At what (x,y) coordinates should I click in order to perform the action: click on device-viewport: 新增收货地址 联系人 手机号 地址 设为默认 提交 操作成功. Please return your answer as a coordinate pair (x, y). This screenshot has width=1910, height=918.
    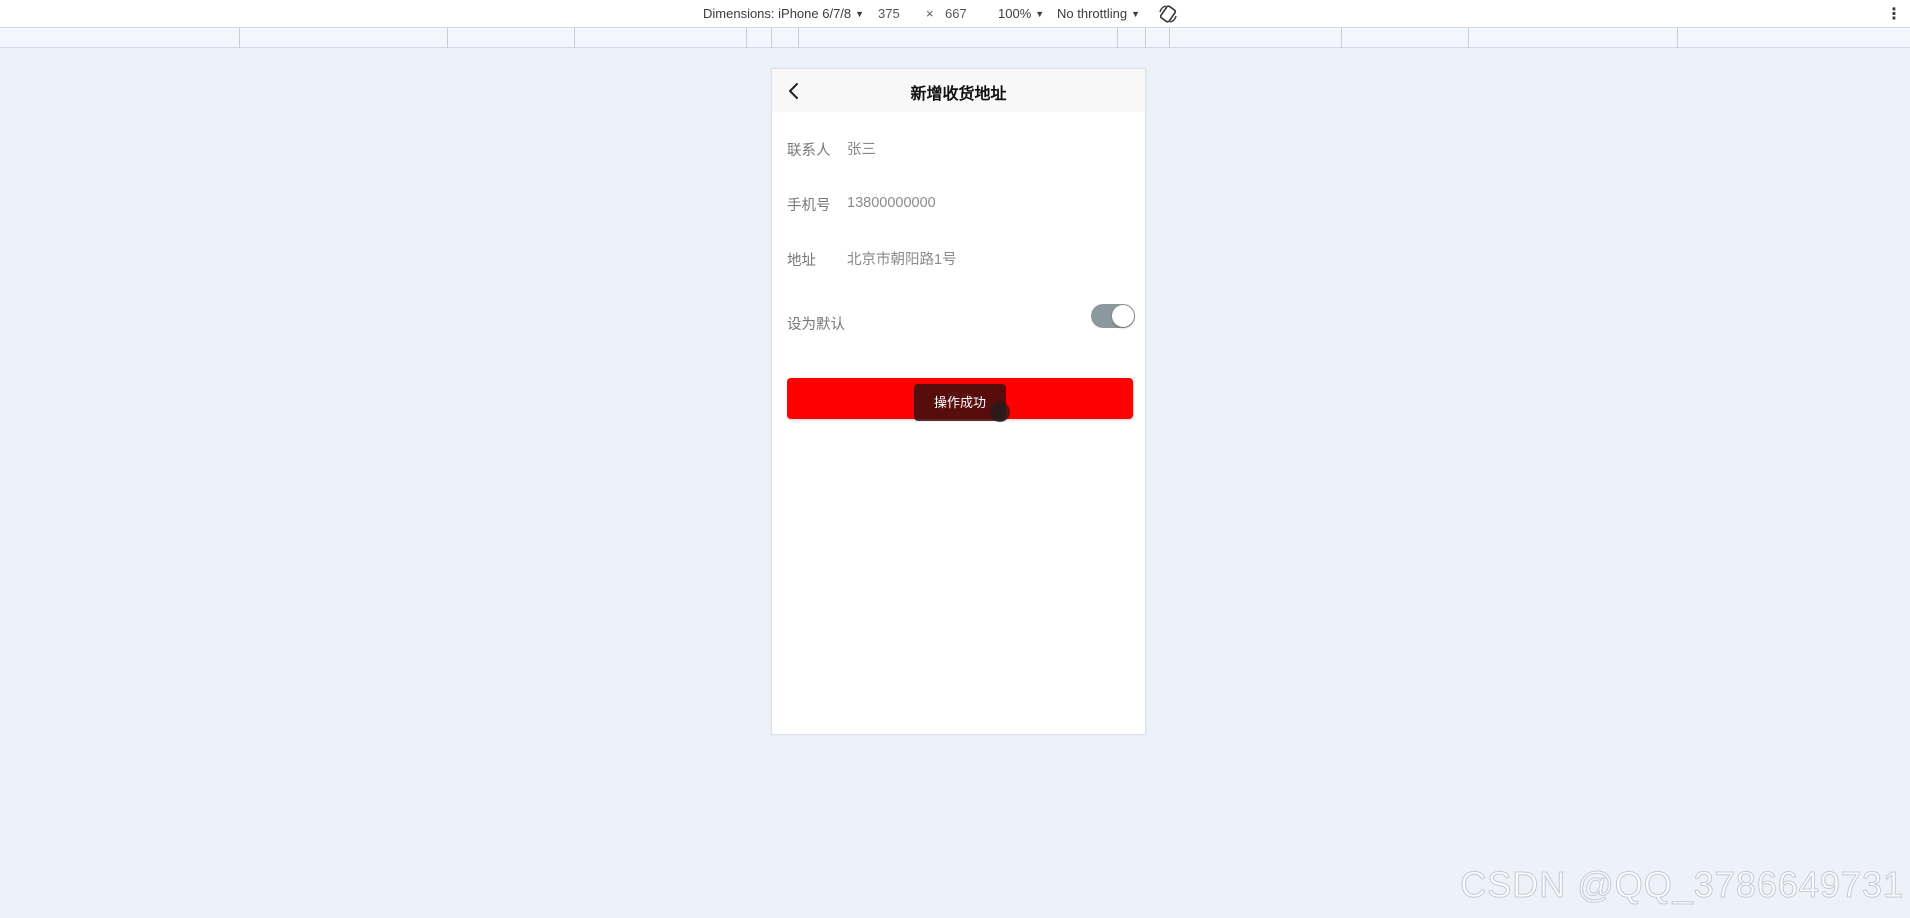
    Looking at the image, I should click on (958, 401).